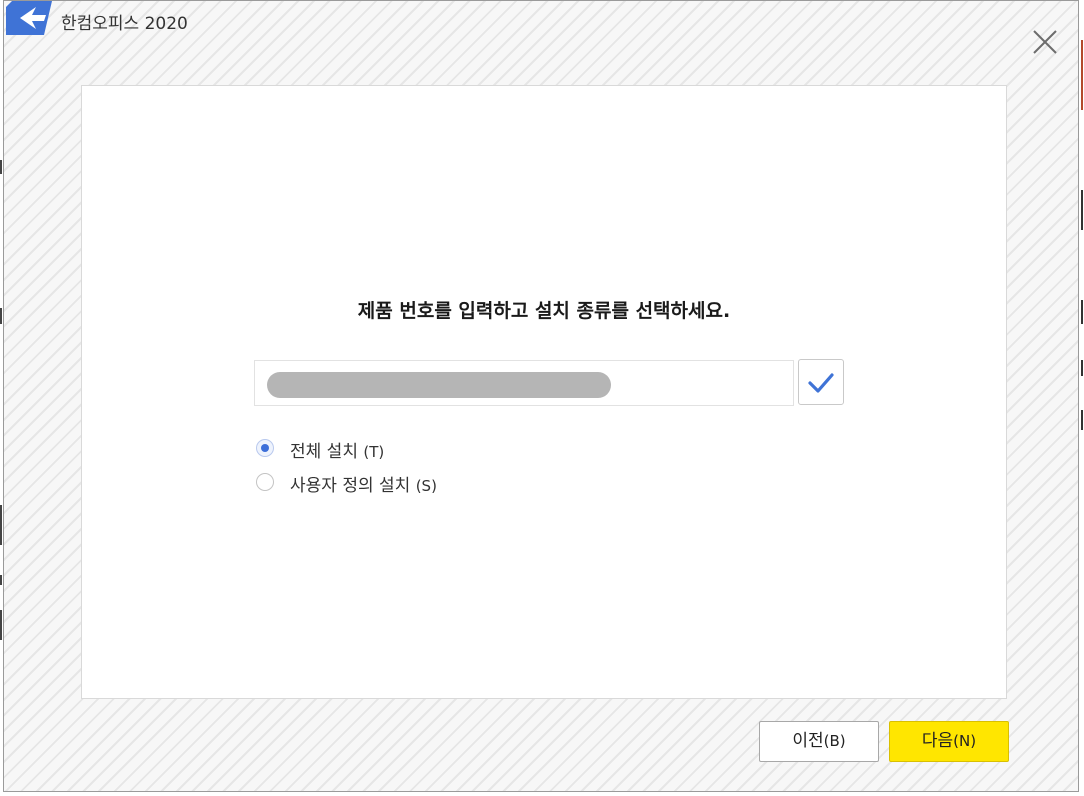 Image resolution: width=1084 pixels, height=796 pixels. I want to click on prev-button-label: 이전, so click(808, 741).